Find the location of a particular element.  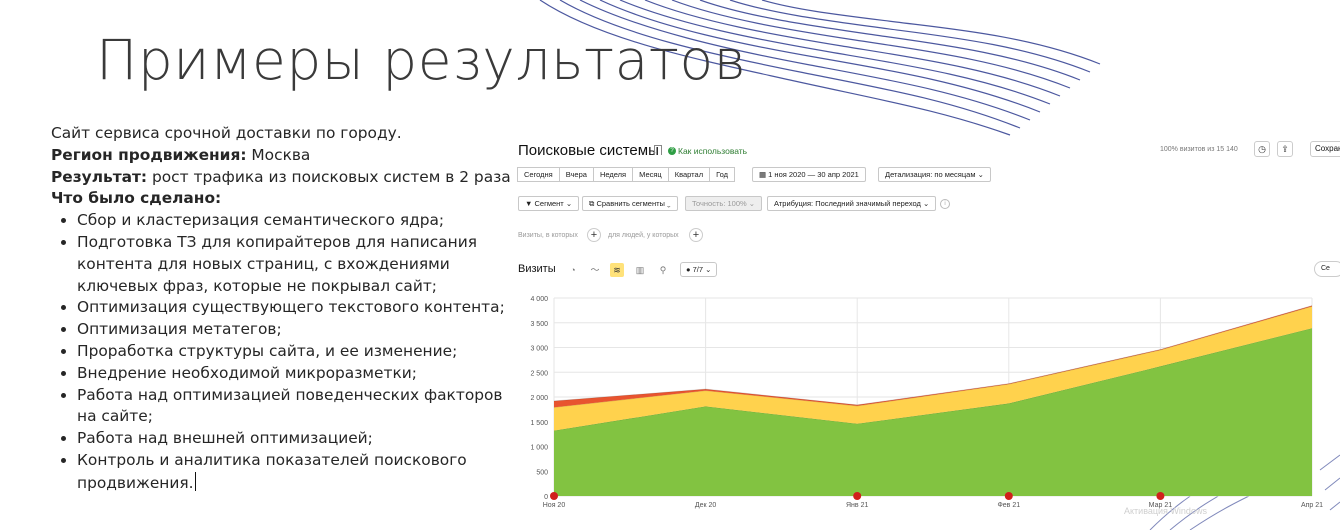

tab-week: Неделя is located at coordinates (613, 174).